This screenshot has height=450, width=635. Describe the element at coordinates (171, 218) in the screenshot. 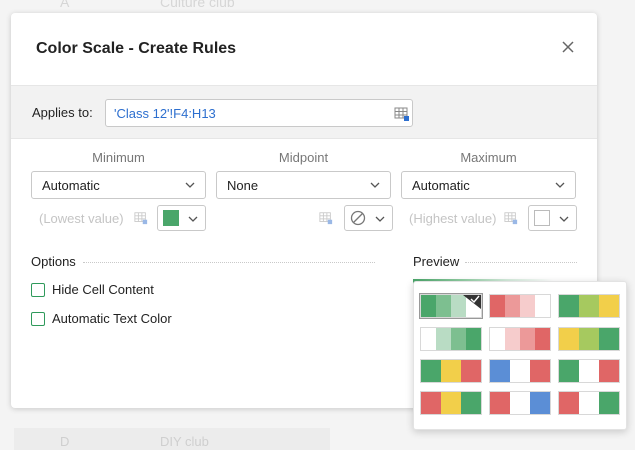

I see `minimum-color-swatch` at that location.